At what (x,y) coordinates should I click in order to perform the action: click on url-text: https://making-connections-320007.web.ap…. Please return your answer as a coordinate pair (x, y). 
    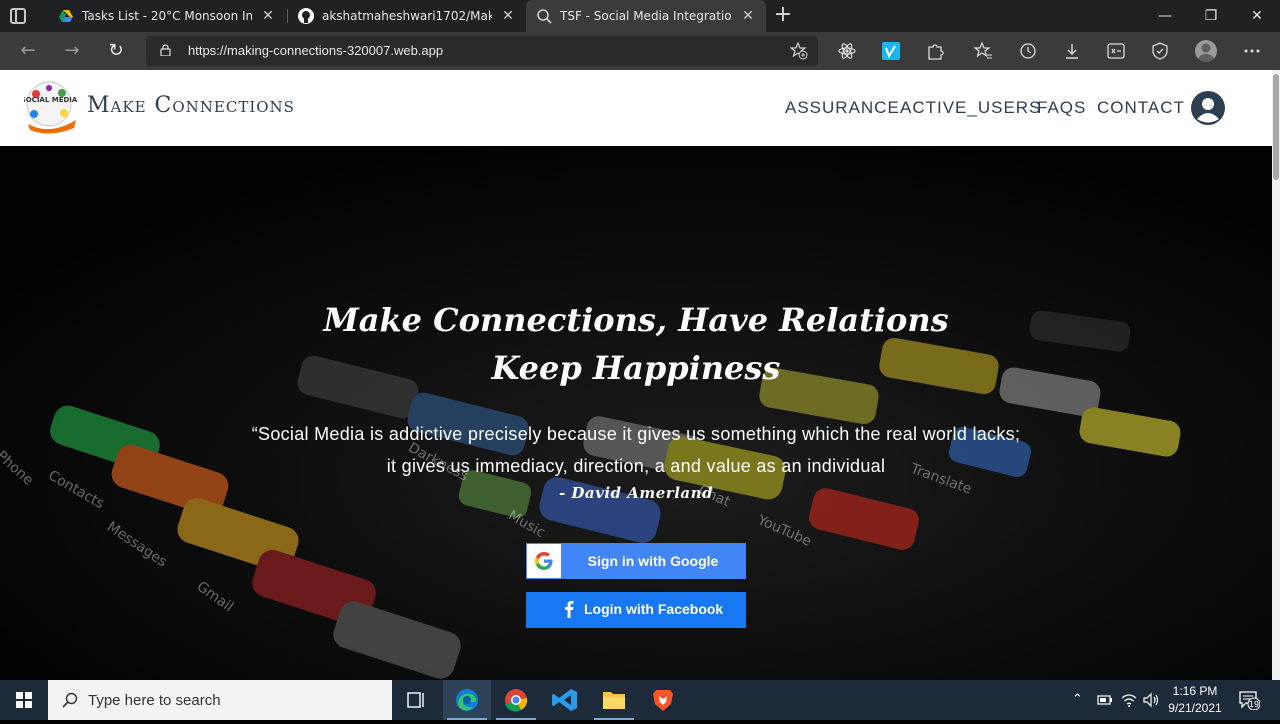
    Looking at the image, I should click on (316, 50).